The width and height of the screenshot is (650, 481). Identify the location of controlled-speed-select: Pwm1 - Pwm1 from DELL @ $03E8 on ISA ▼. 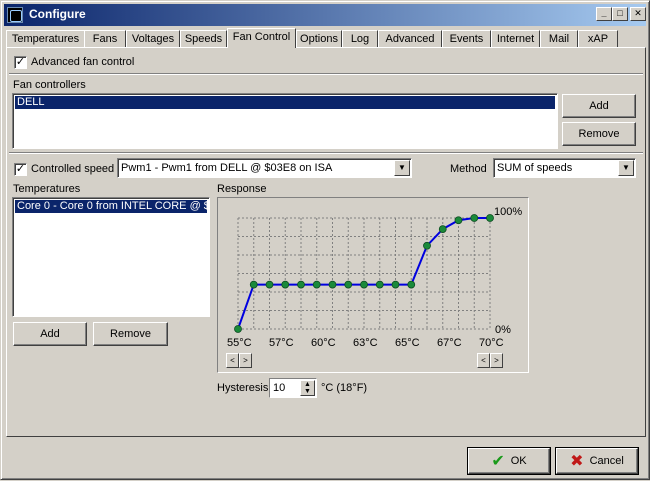
(264, 168).